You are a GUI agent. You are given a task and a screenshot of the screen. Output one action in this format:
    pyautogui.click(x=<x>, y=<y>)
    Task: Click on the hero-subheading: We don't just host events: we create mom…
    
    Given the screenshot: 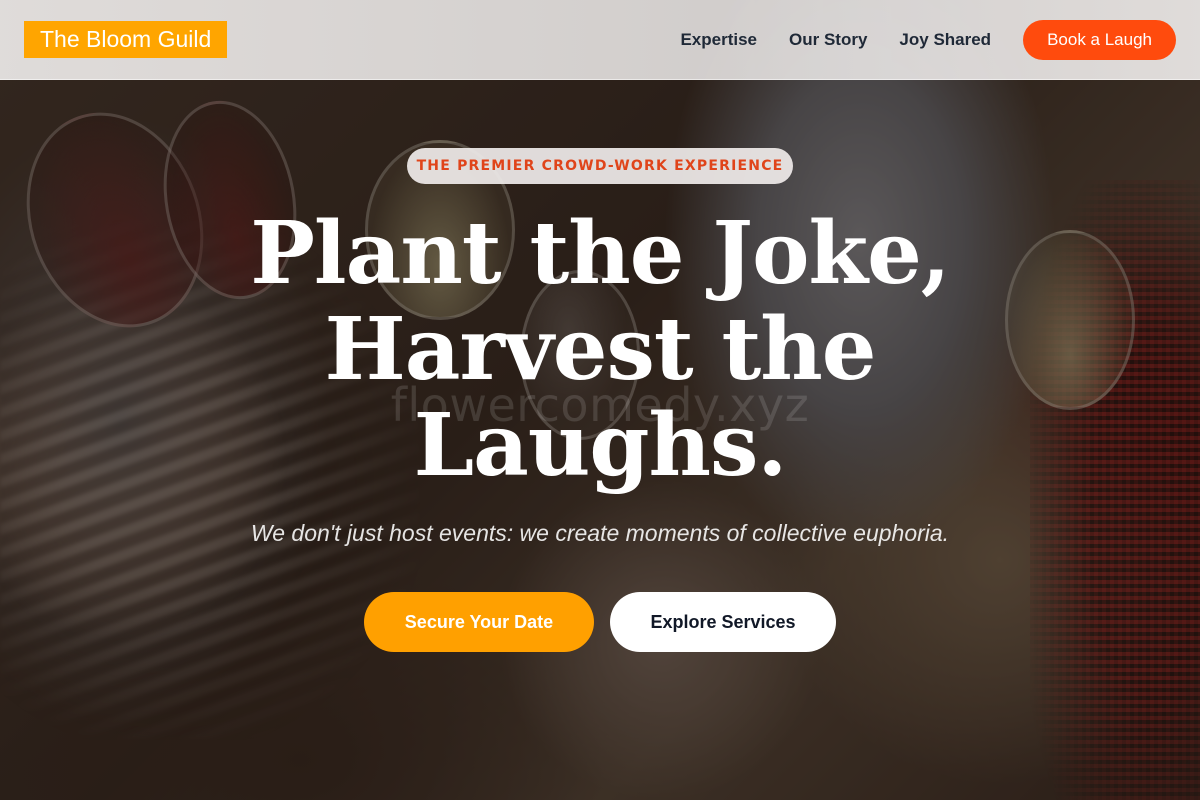 What is the action you would take?
    pyautogui.click(x=600, y=533)
    